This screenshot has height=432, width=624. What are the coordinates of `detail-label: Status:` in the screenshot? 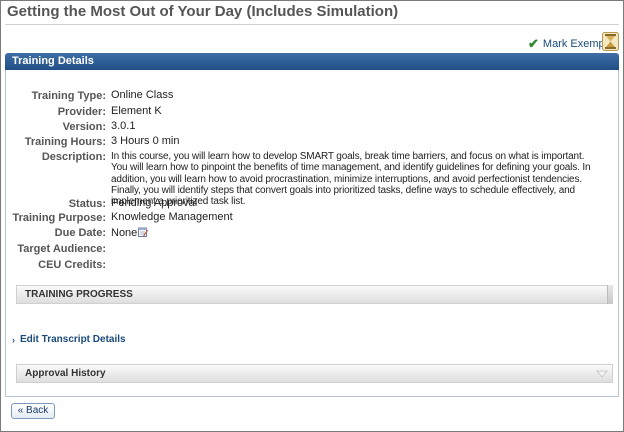 It's located at (87, 204).